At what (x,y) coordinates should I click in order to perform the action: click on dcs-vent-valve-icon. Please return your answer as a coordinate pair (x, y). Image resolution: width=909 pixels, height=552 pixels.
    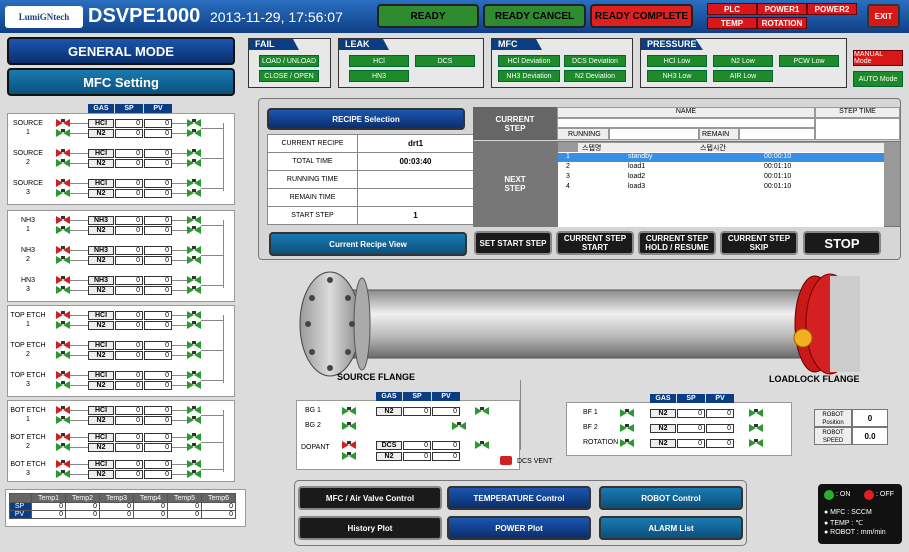
    Looking at the image, I should click on (506, 460).